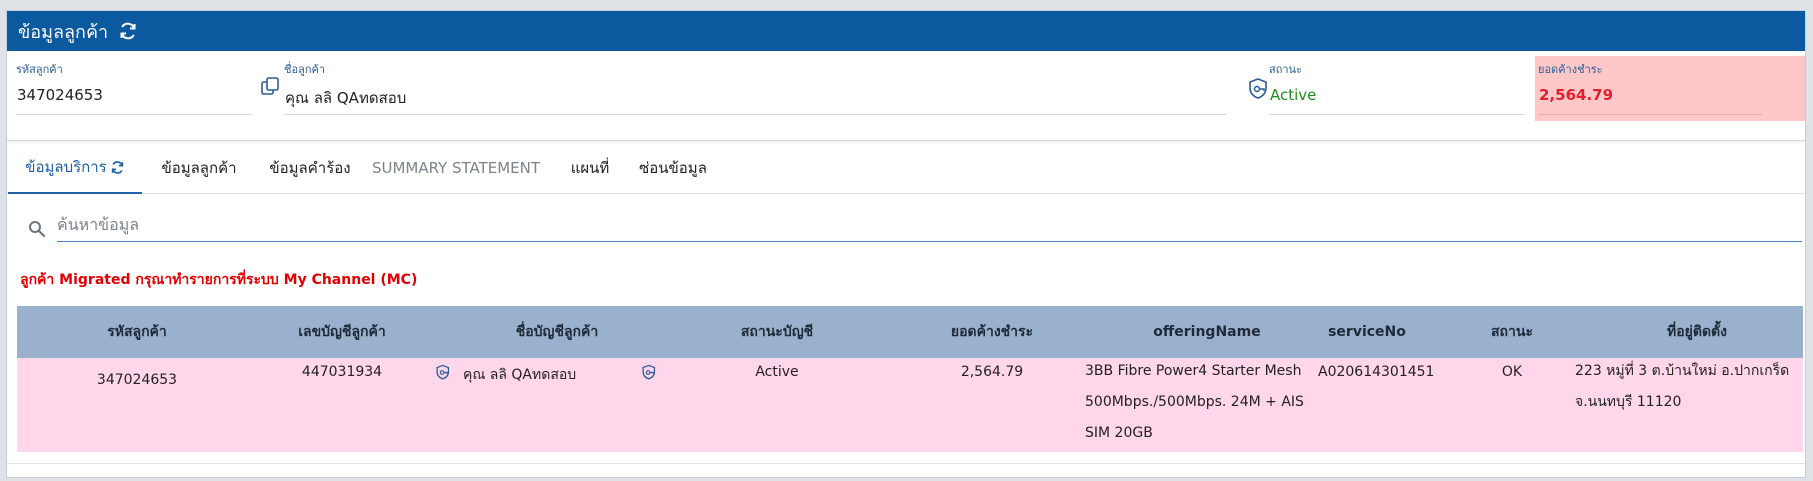  I want to click on search-bar, so click(911, 226).